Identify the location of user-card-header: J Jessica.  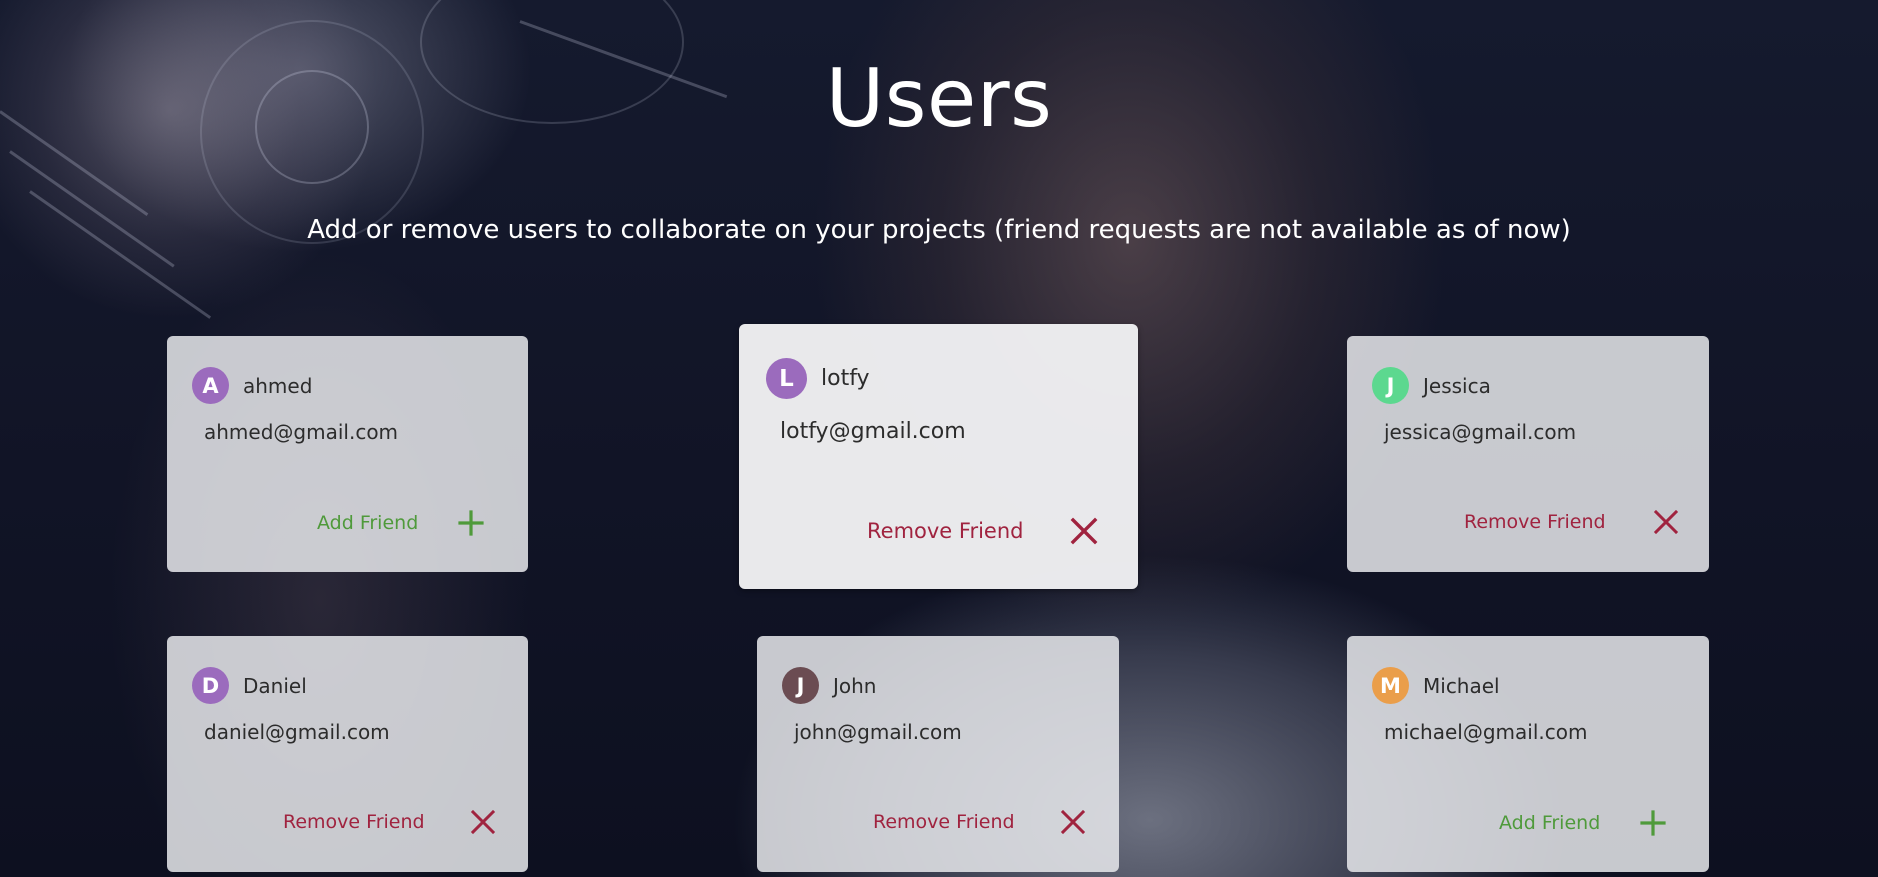
(1431, 385).